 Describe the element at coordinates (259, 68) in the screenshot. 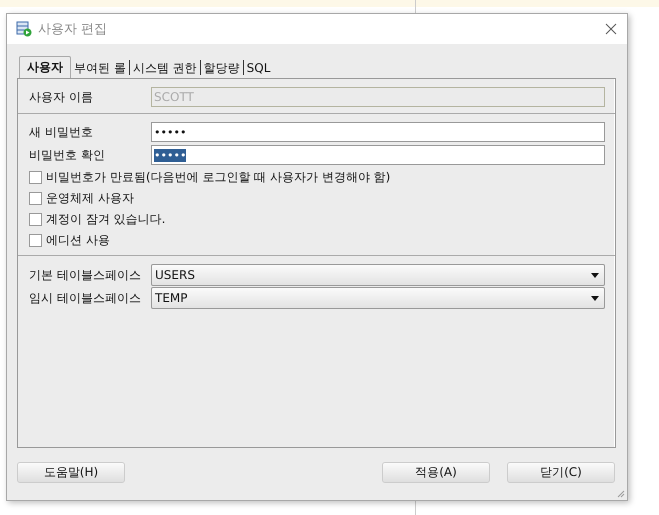

I see `tab: SQL` at that location.